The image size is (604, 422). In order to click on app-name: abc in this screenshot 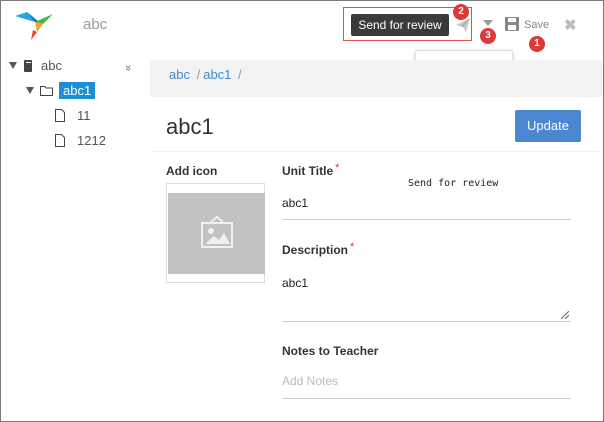, I will do `click(95, 24)`.